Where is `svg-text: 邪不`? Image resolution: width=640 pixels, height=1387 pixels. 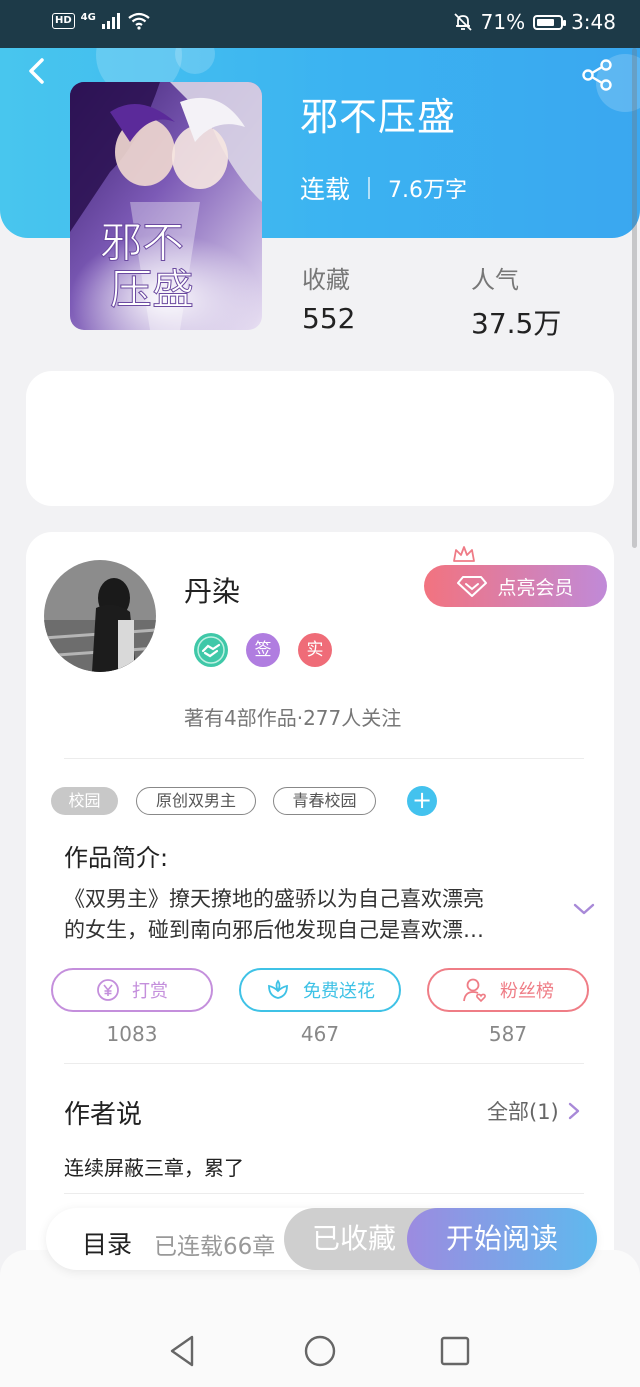 svg-text: 邪不 is located at coordinates (142, 242).